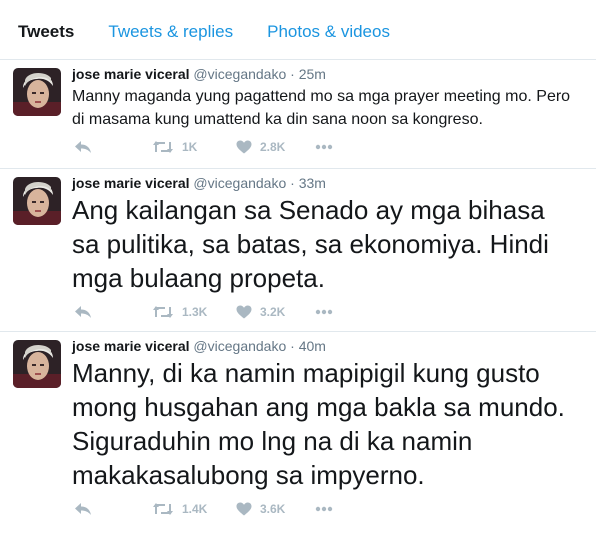 The image size is (596, 535). What do you see at coordinates (273, 509) in the screenshot?
I see `like-count: 3.6K` at bounding box center [273, 509].